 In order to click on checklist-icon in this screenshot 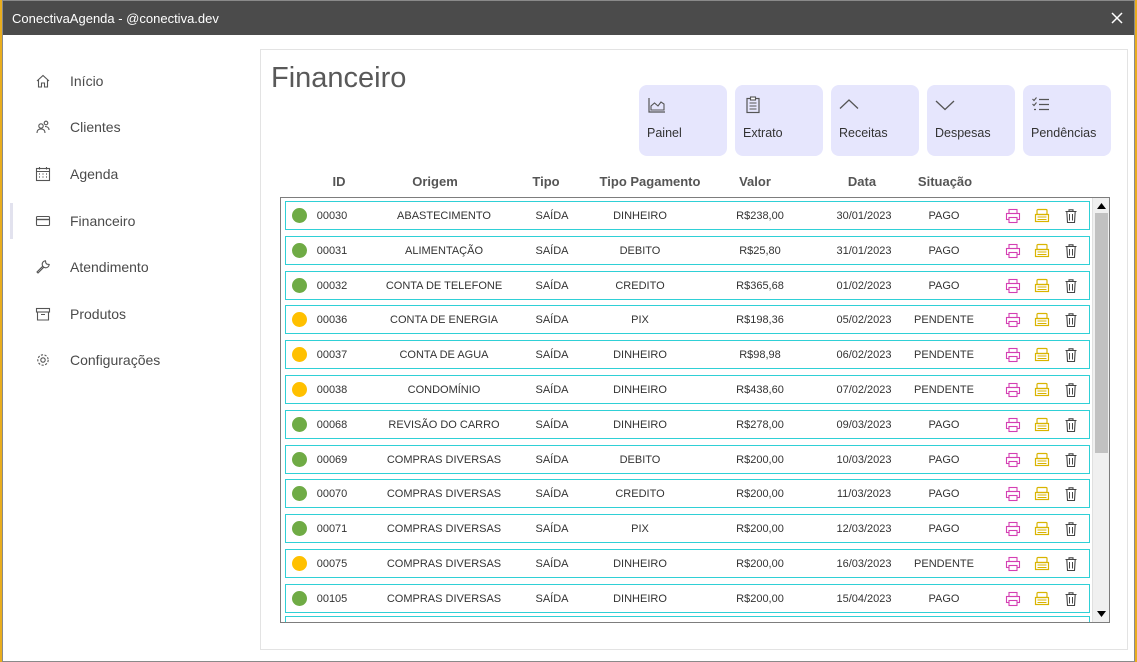, I will do `click(1041, 105)`.